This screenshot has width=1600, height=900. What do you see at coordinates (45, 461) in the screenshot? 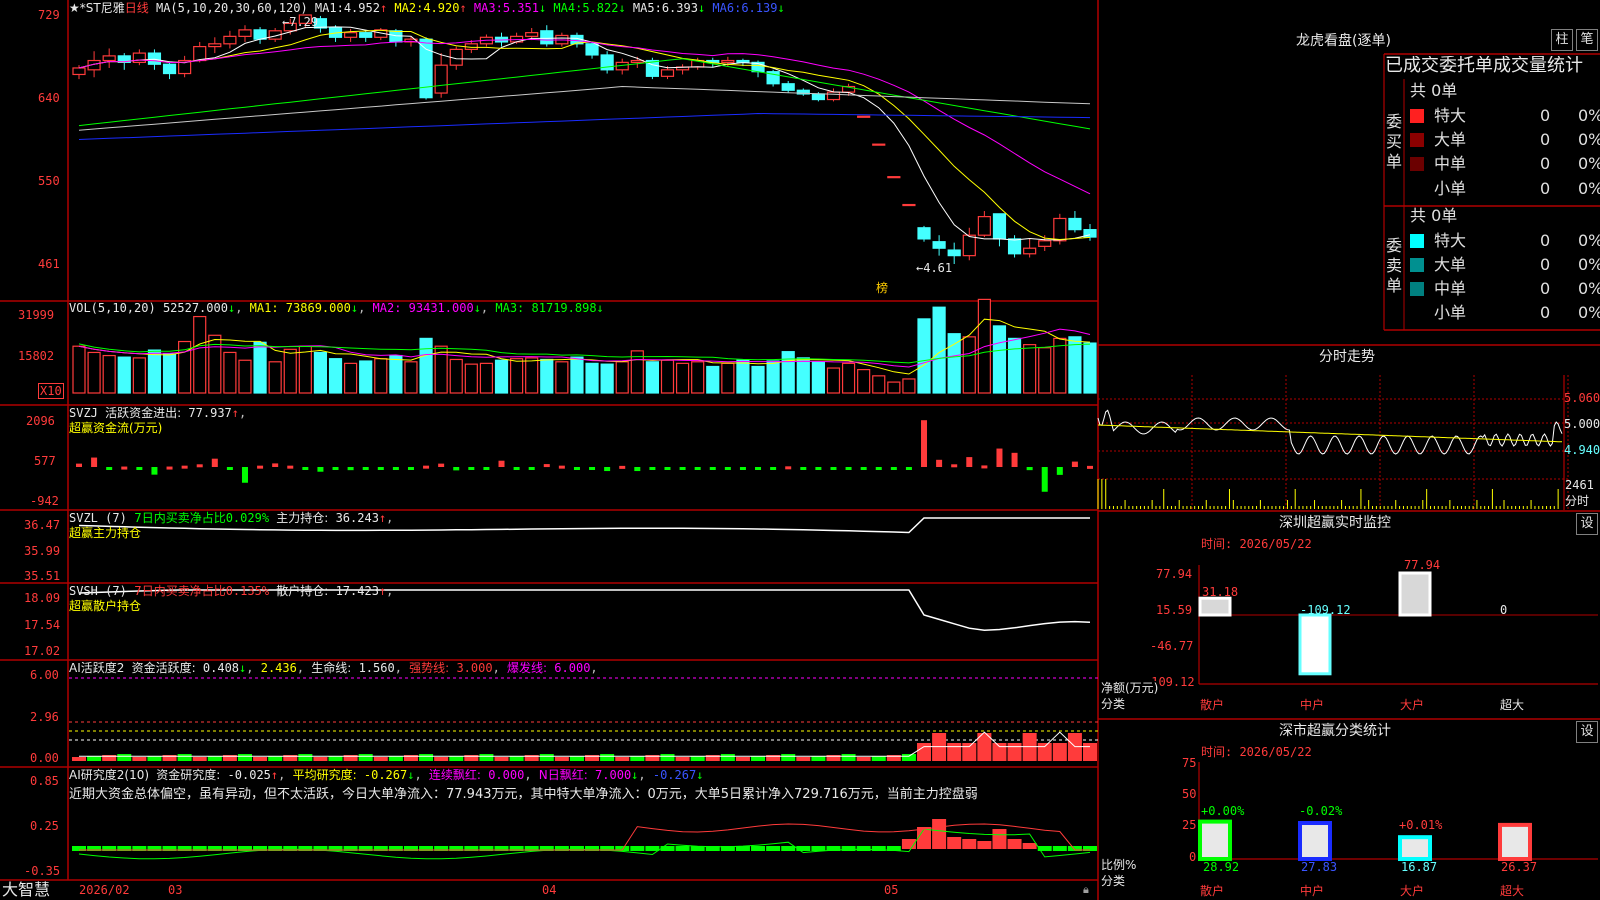
I see `svzj-tick-1: 577` at bounding box center [45, 461].